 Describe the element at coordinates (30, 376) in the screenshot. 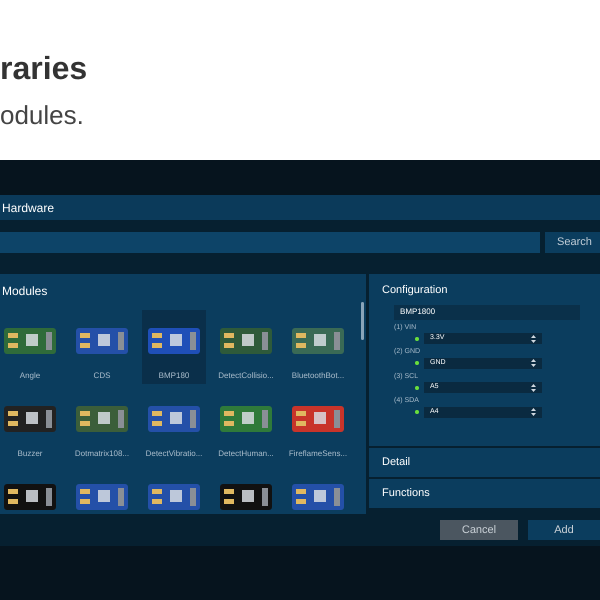

I see `module-label: Angle` at that location.